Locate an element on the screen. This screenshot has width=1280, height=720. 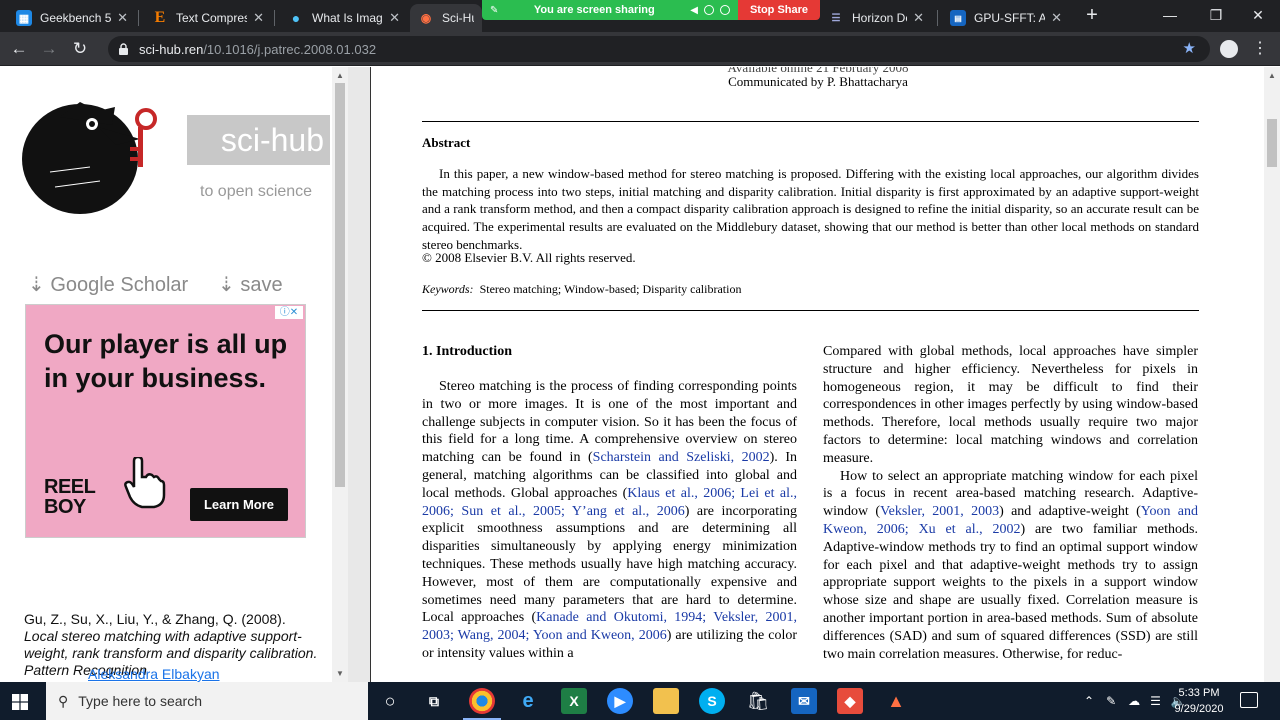
scihub-raven-logo is located at coordinates (89, 158).